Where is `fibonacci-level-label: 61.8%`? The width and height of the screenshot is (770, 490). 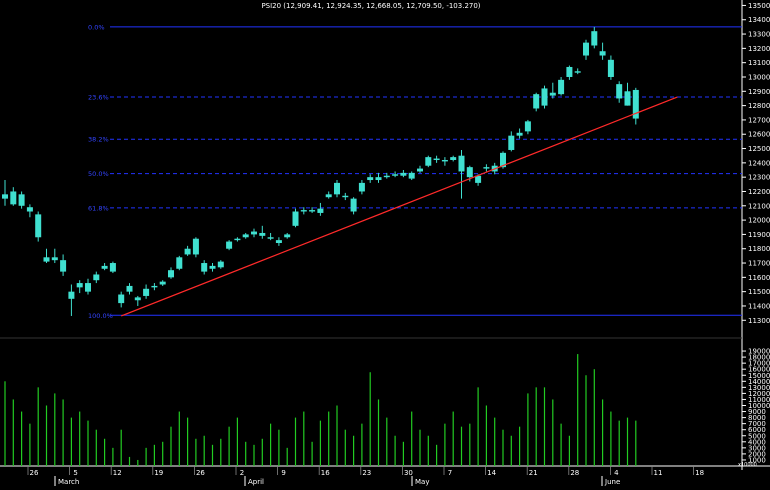
fibonacci-level-label: 61.8% is located at coordinates (98, 208).